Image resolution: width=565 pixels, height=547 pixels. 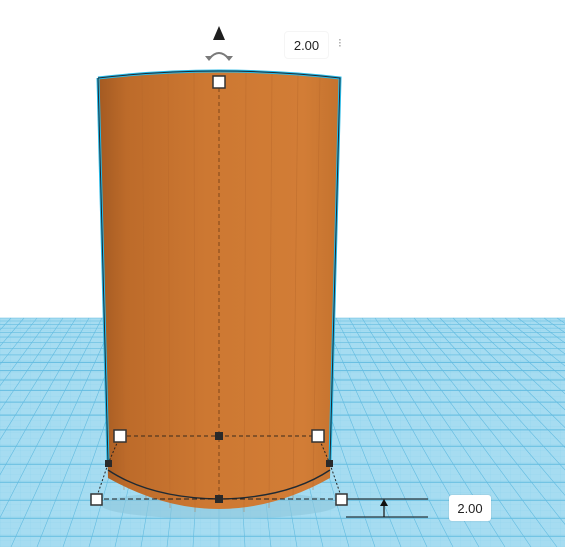 What do you see at coordinates (470, 508) in the screenshot?
I see `elevation-dimension-field: 2.00` at bounding box center [470, 508].